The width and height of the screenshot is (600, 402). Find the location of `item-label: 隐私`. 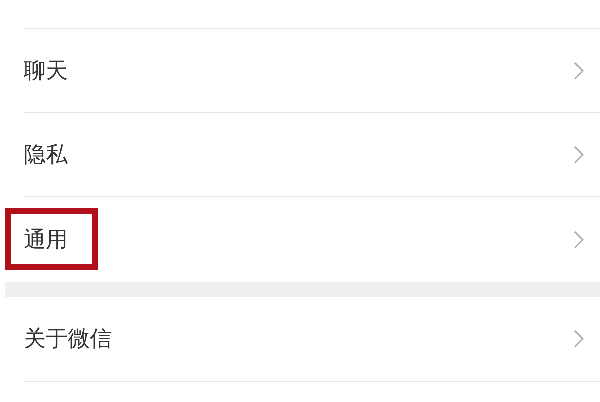

item-label: 隐私 is located at coordinates (46, 156).